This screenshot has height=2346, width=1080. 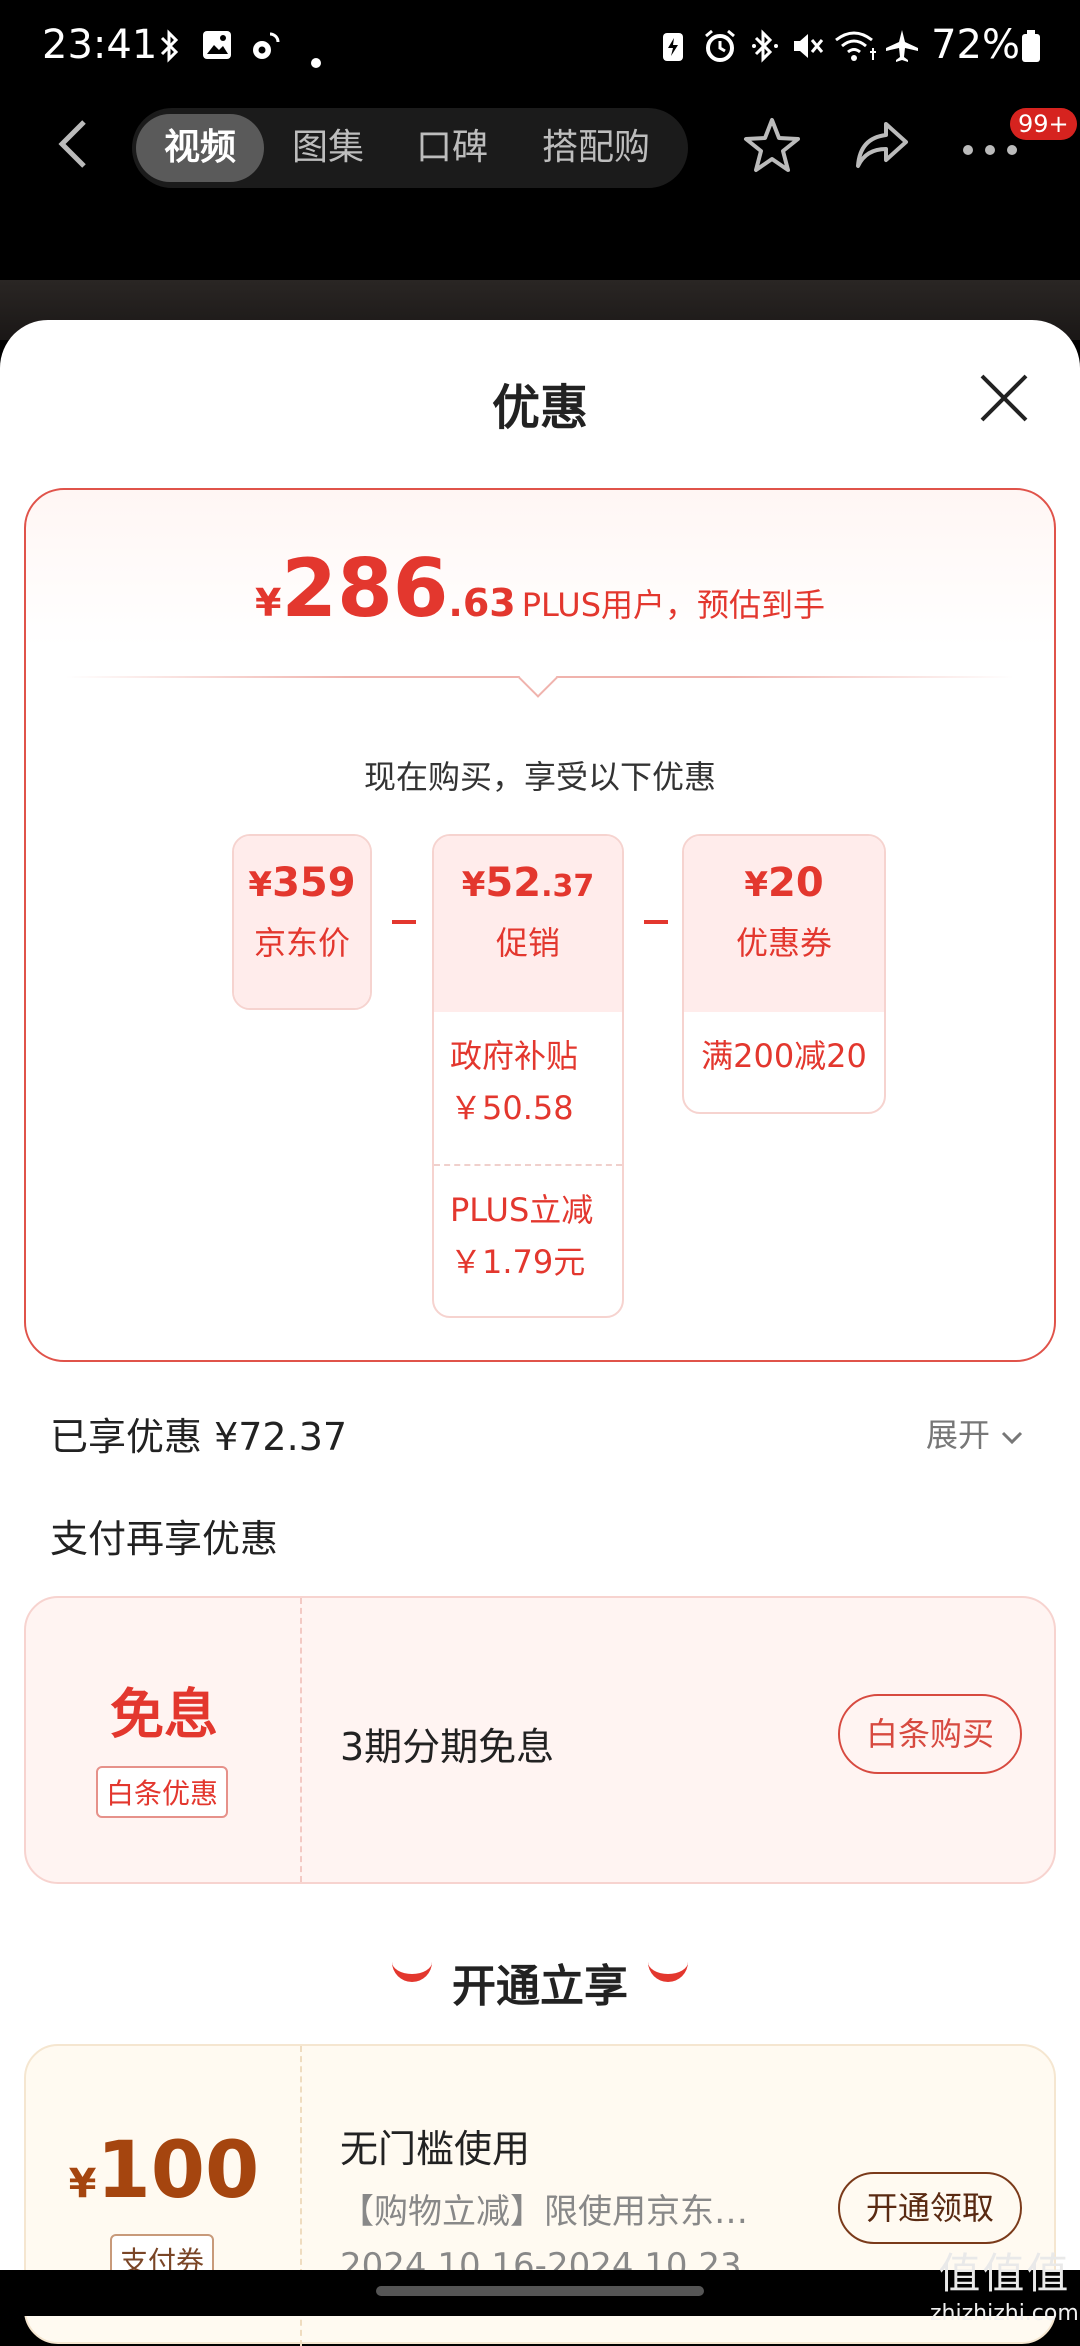 I want to click on watermark-url: zhizhizhi.com, so click(x=1004, y=2313).